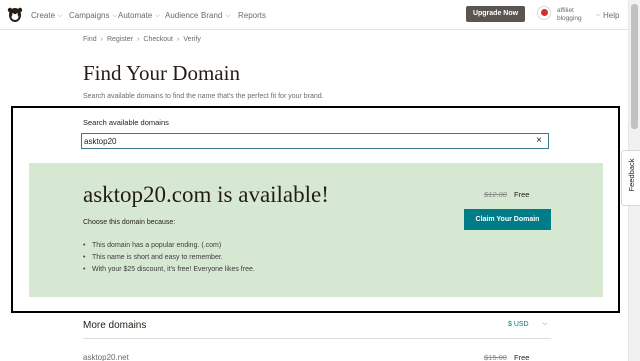 The image size is (640, 361). I want to click on breadcrumb-register: Register, so click(120, 39).